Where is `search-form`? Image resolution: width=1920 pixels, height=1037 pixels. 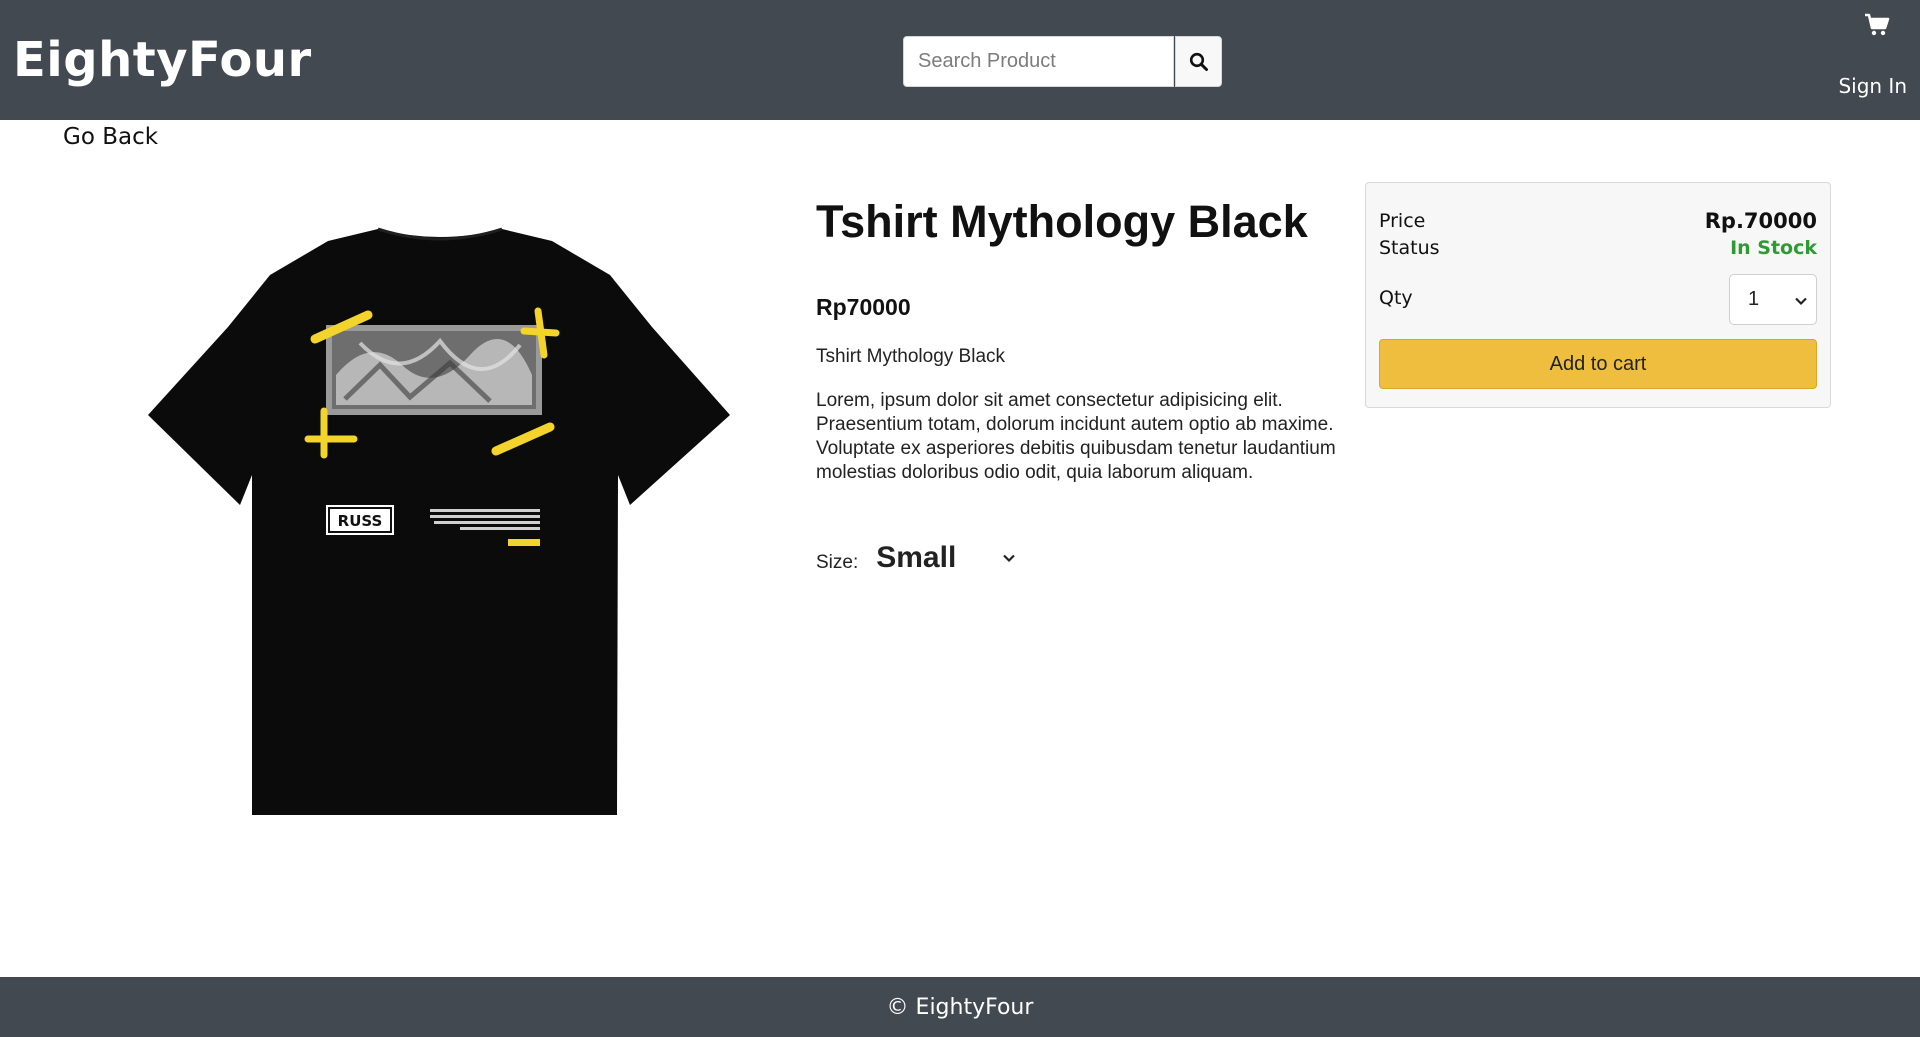 search-form is located at coordinates (1062, 61).